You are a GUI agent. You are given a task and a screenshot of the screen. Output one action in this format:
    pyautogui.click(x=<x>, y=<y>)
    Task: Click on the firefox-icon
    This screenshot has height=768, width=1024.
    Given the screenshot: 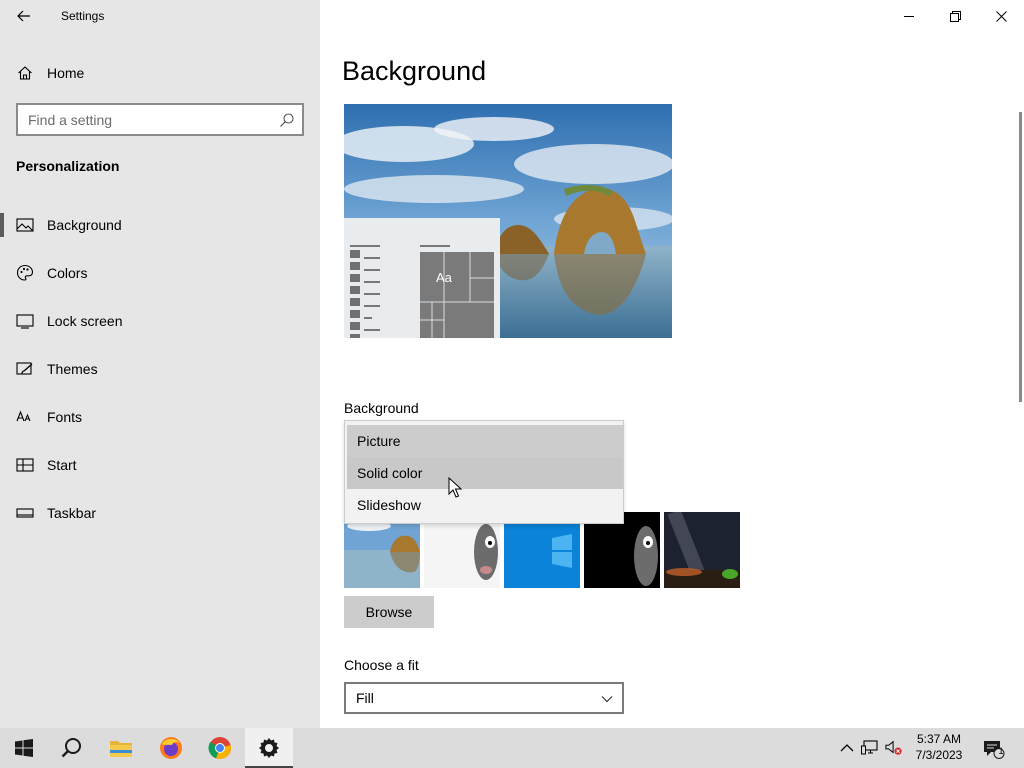 What is the action you would take?
    pyautogui.click(x=171, y=748)
    